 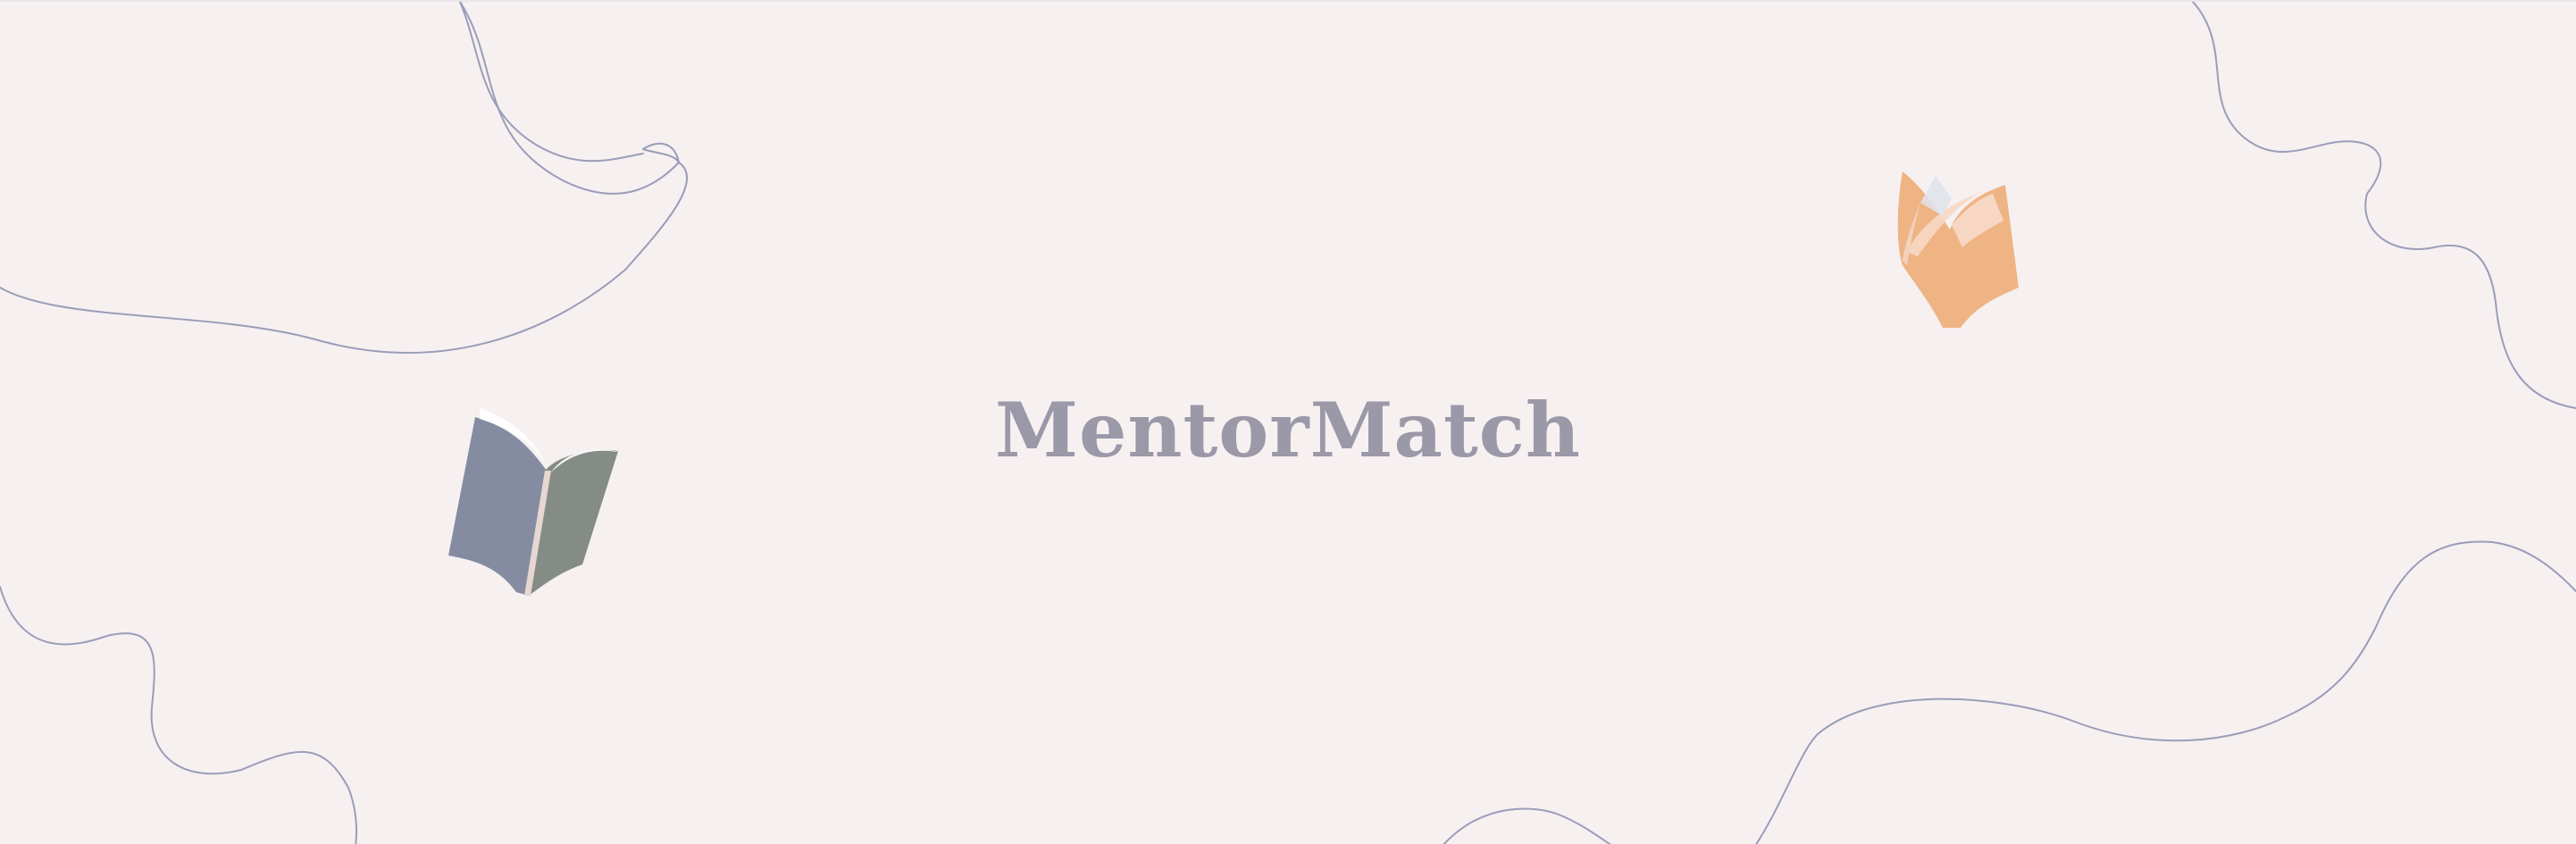 What do you see at coordinates (551, 82) in the screenshot?
I see `doodle-top-left-arc` at bounding box center [551, 82].